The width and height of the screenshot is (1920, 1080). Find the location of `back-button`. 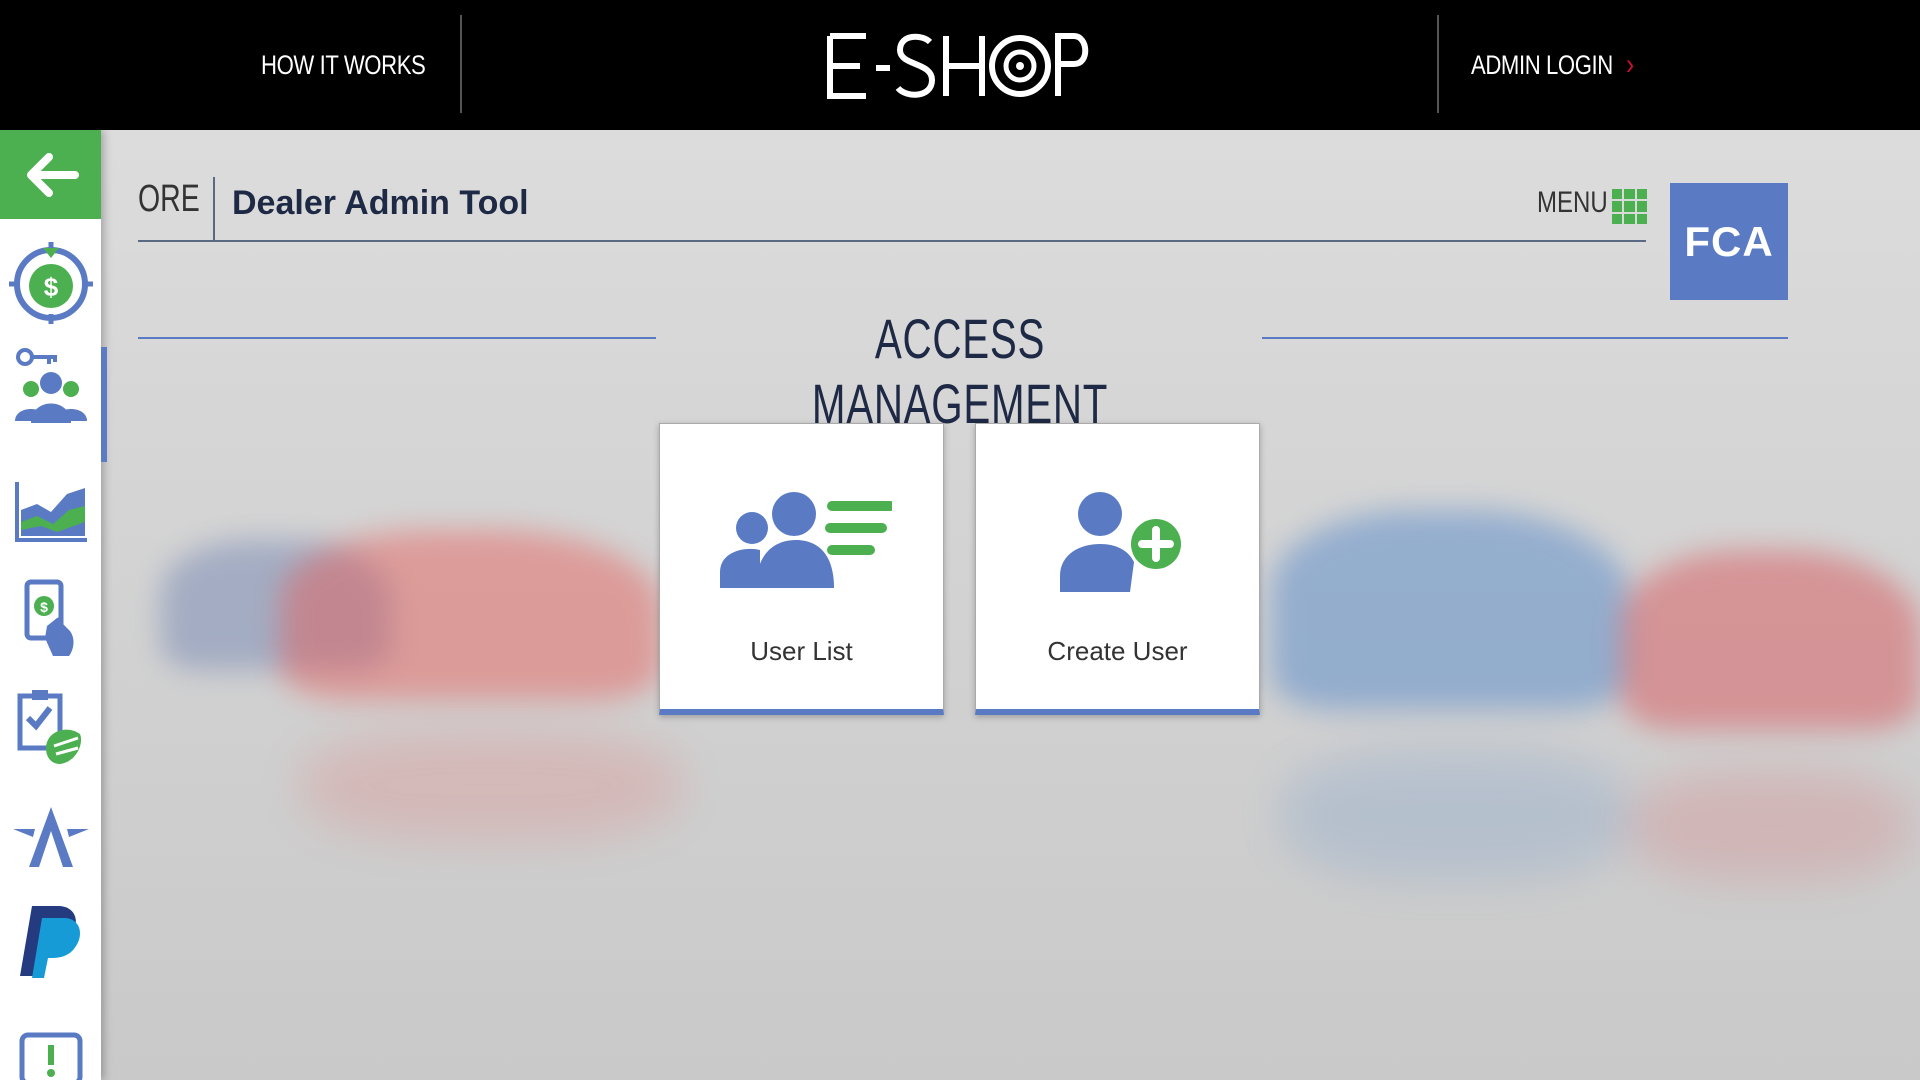

back-button is located at coordinates (50, 174).